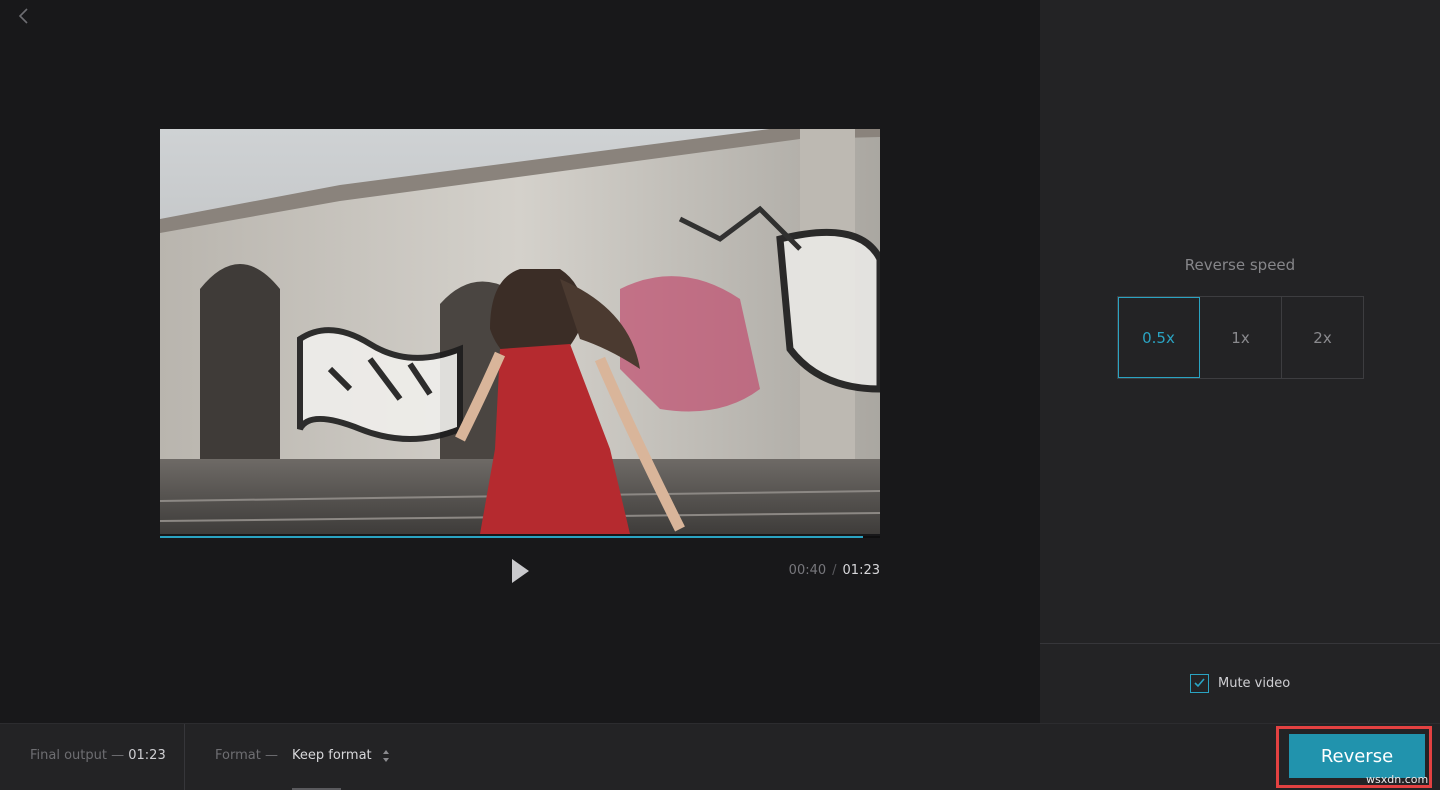 The height and width of the screenshot is (790, 1440). What do you see at coordinates (24, 16) in the screenshot?
I see `back-icon` at bounding box center [24, 16].